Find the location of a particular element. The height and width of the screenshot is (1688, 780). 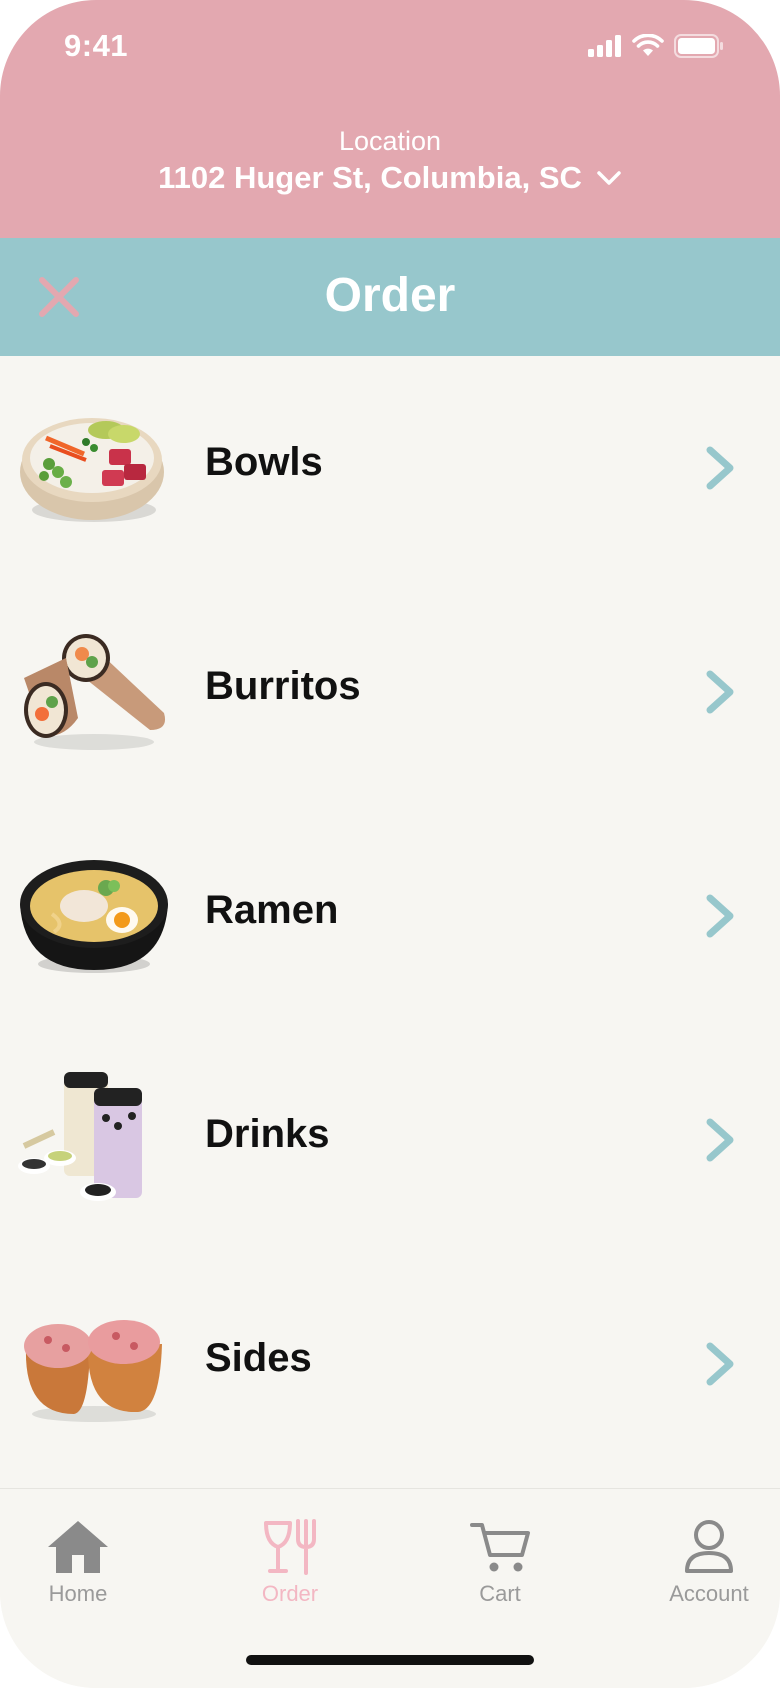

category-label: Burritos is located at coordinates (283, 686).